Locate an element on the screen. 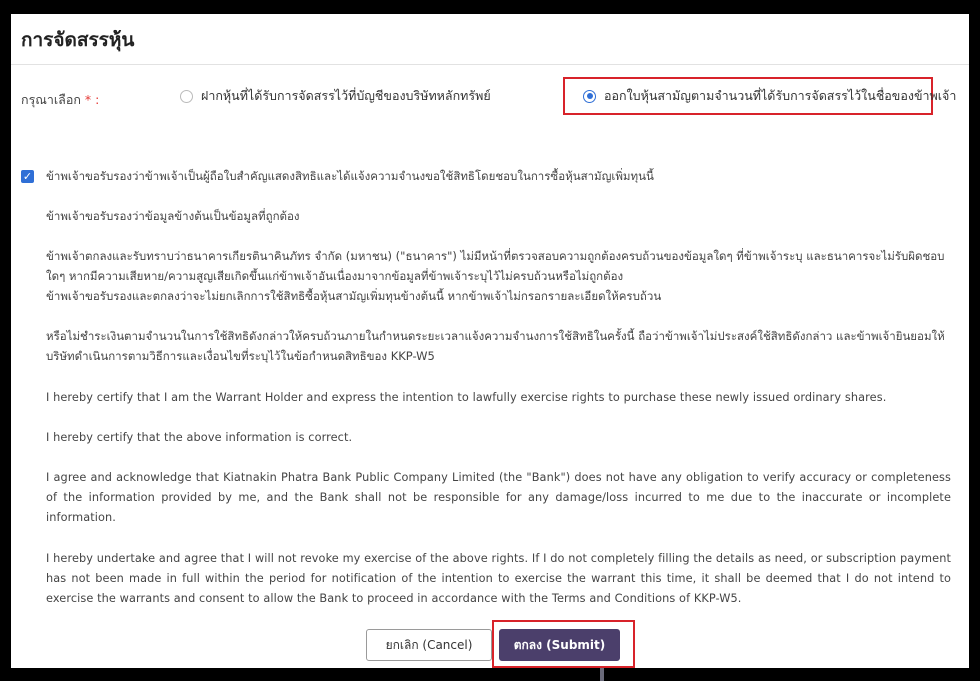 The height and width of the screenshot is (681, 980). screenshot-frame-top is located at coordinates (490, 7).